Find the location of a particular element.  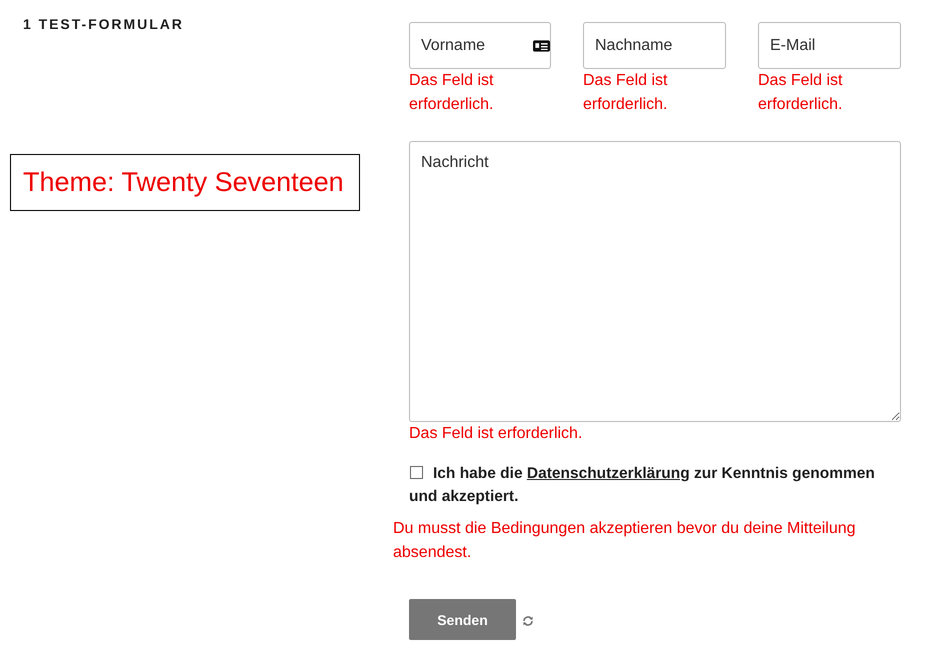

text-input-field: Nachname is located at coordinates (654, 45).